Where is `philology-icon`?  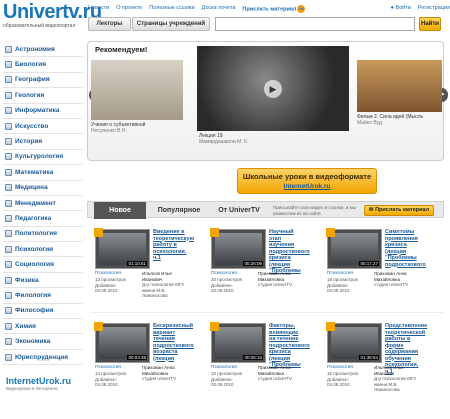 philology-icon is located at coordinates (8, 295).